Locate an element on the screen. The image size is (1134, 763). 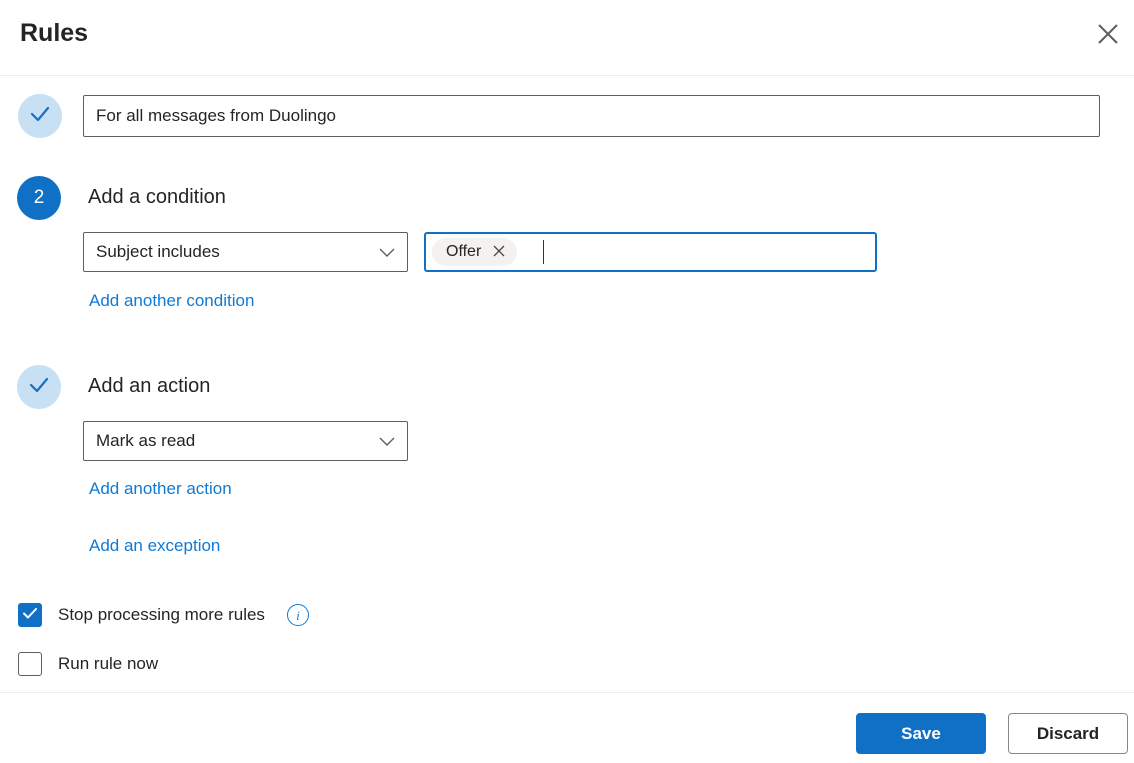
add-another-action-link: Add another action is located at coordinates (160, 489).